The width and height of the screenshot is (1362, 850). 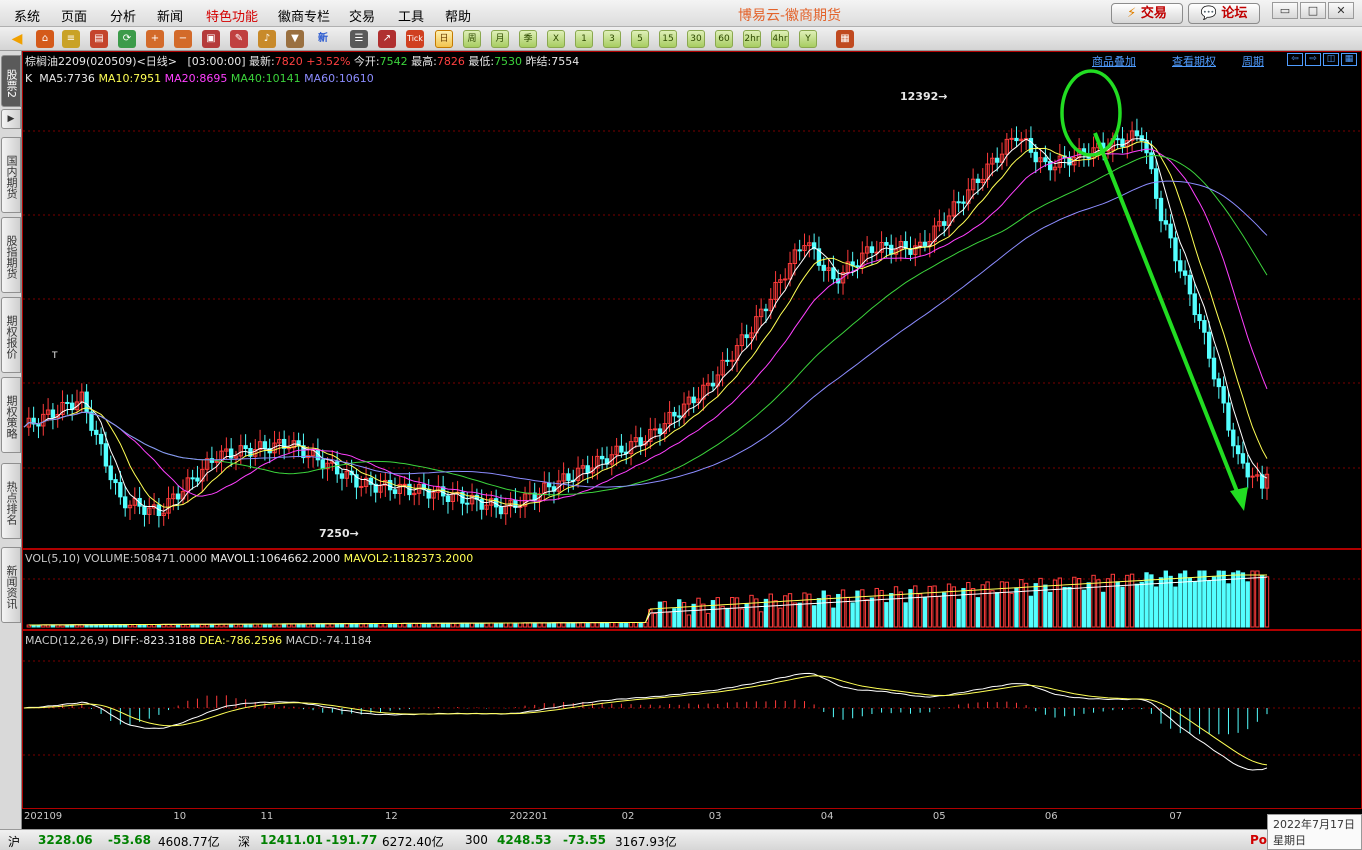 What do you see at coordinates (11, 119) in the screenshot?
I see `tab-scroll-arrow-icon: ▶` at bounding box center [11, 119].